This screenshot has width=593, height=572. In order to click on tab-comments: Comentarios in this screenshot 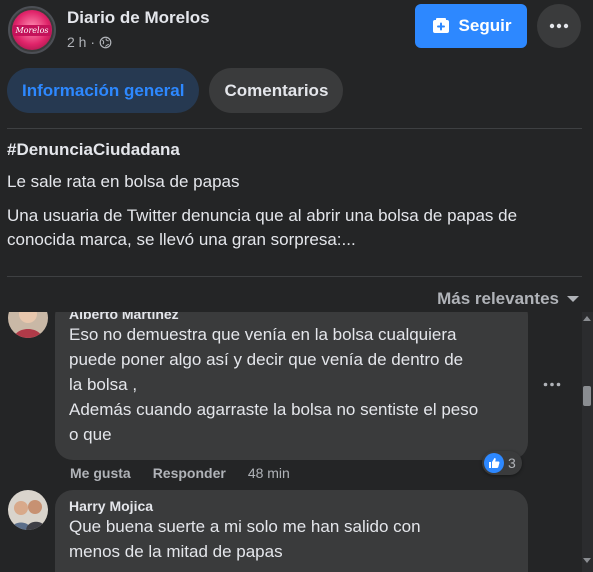, I will do `click(276, 90)`.